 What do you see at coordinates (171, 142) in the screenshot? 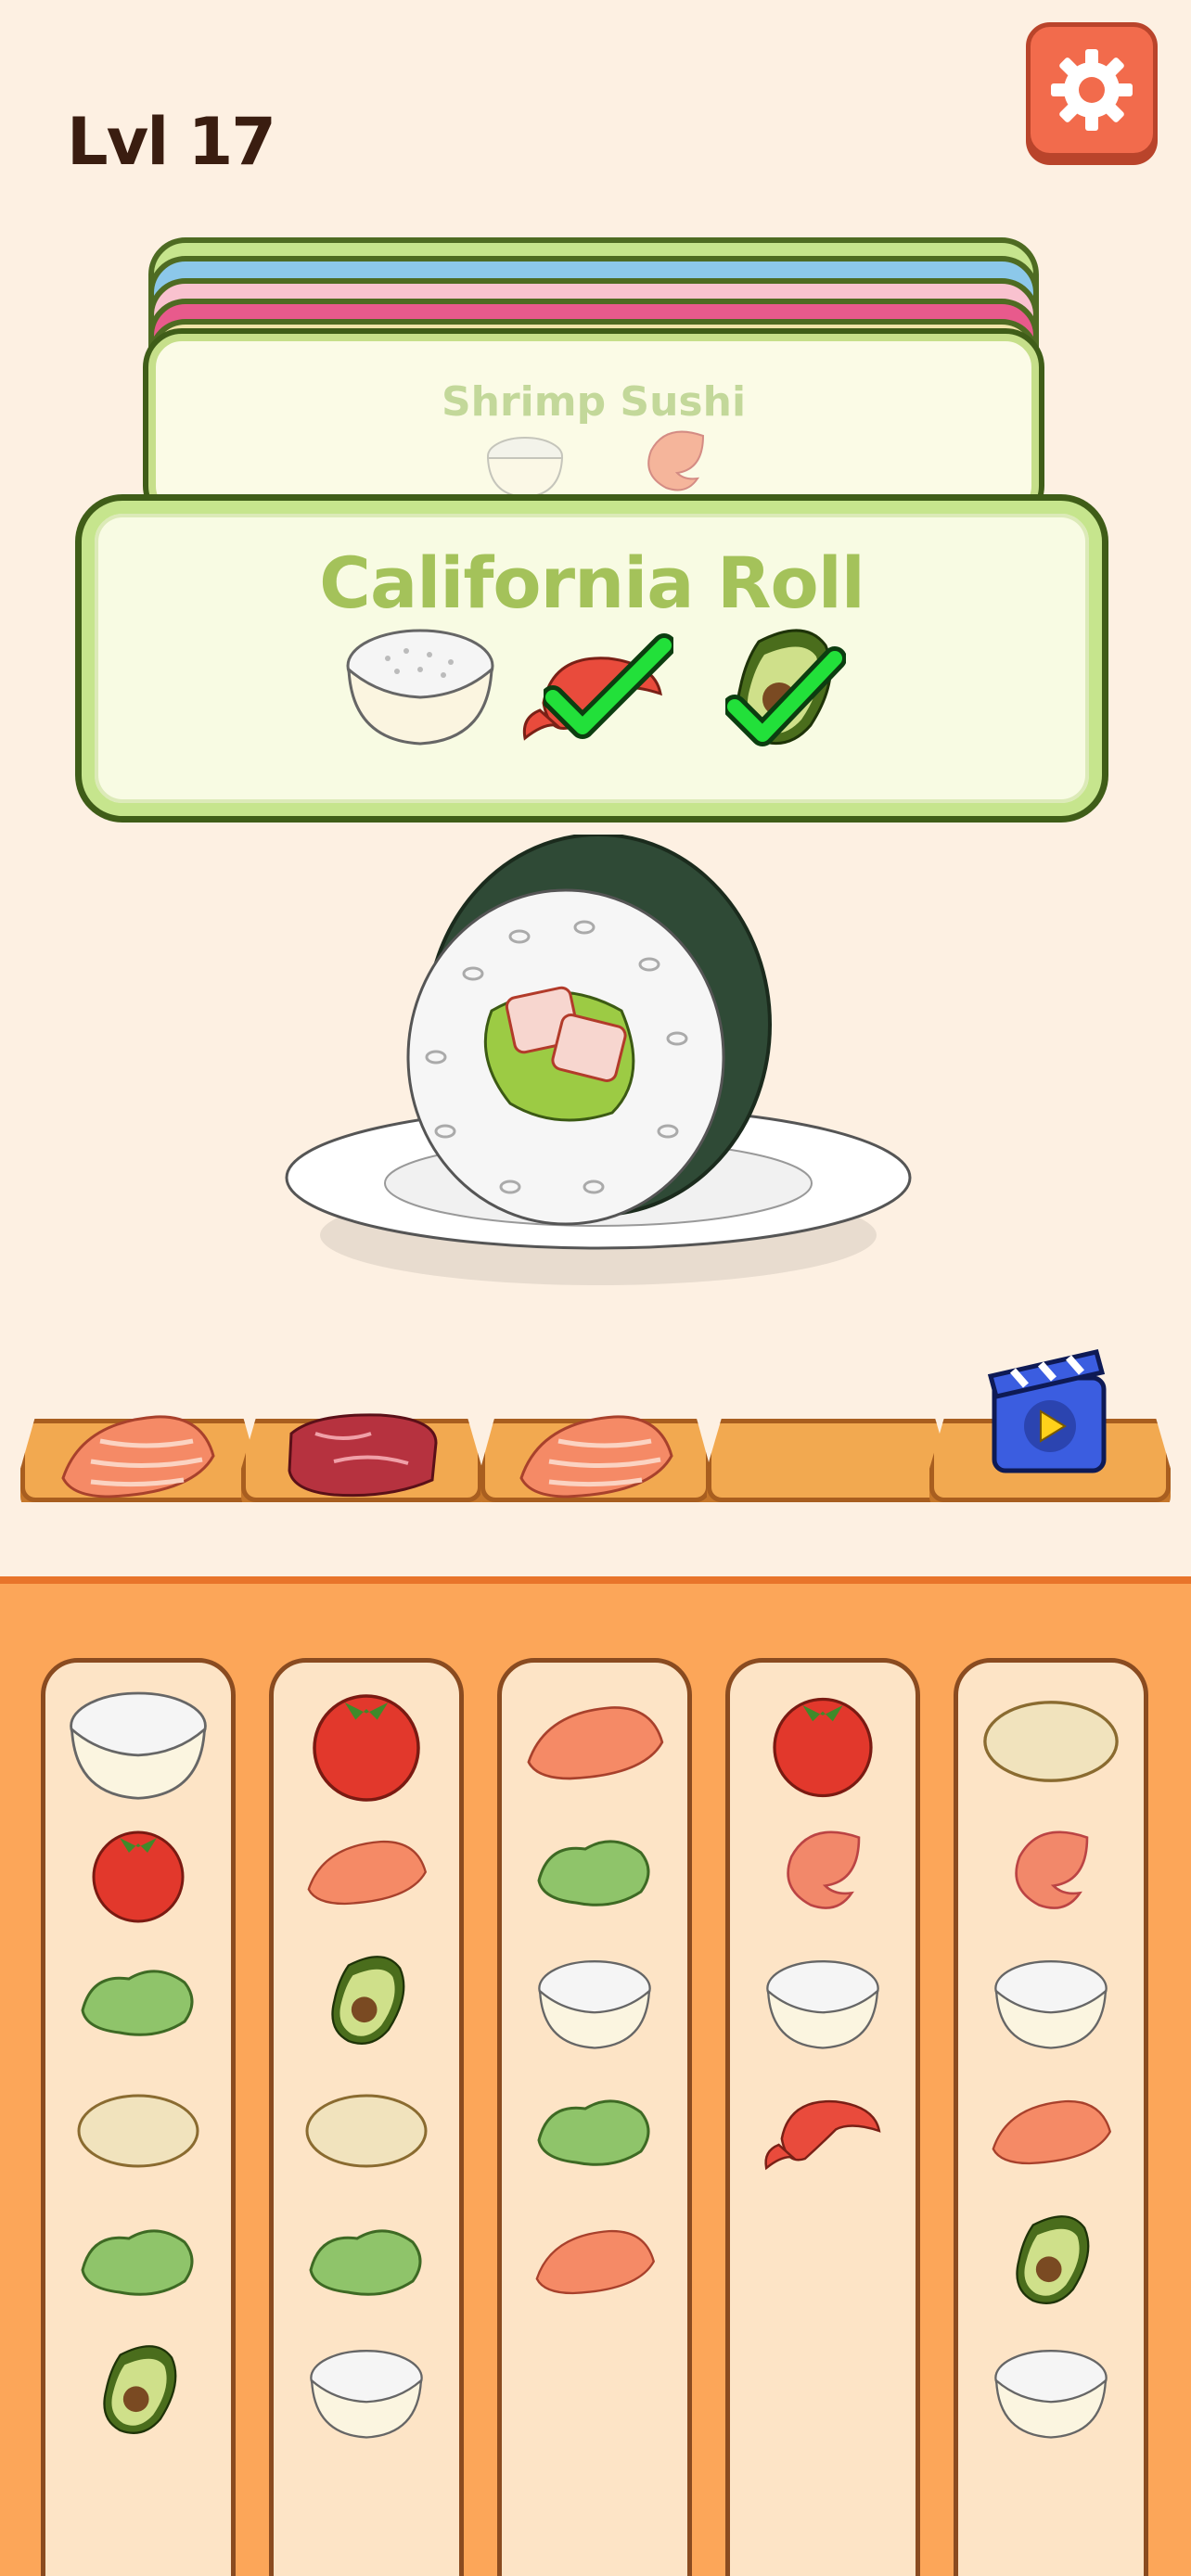
I see `level-label: Lvl 17` at bounding box center [171, 142].